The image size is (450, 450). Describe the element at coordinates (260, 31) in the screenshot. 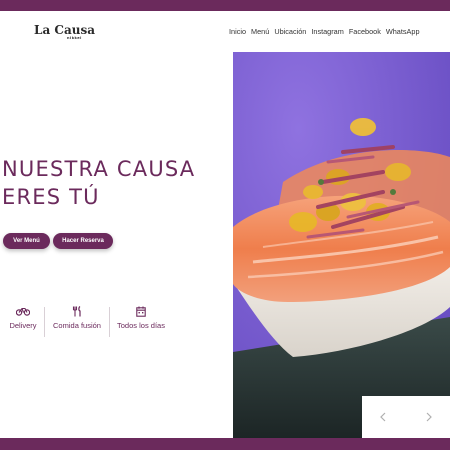

I see `nav-item-menu: Menú` at that location.